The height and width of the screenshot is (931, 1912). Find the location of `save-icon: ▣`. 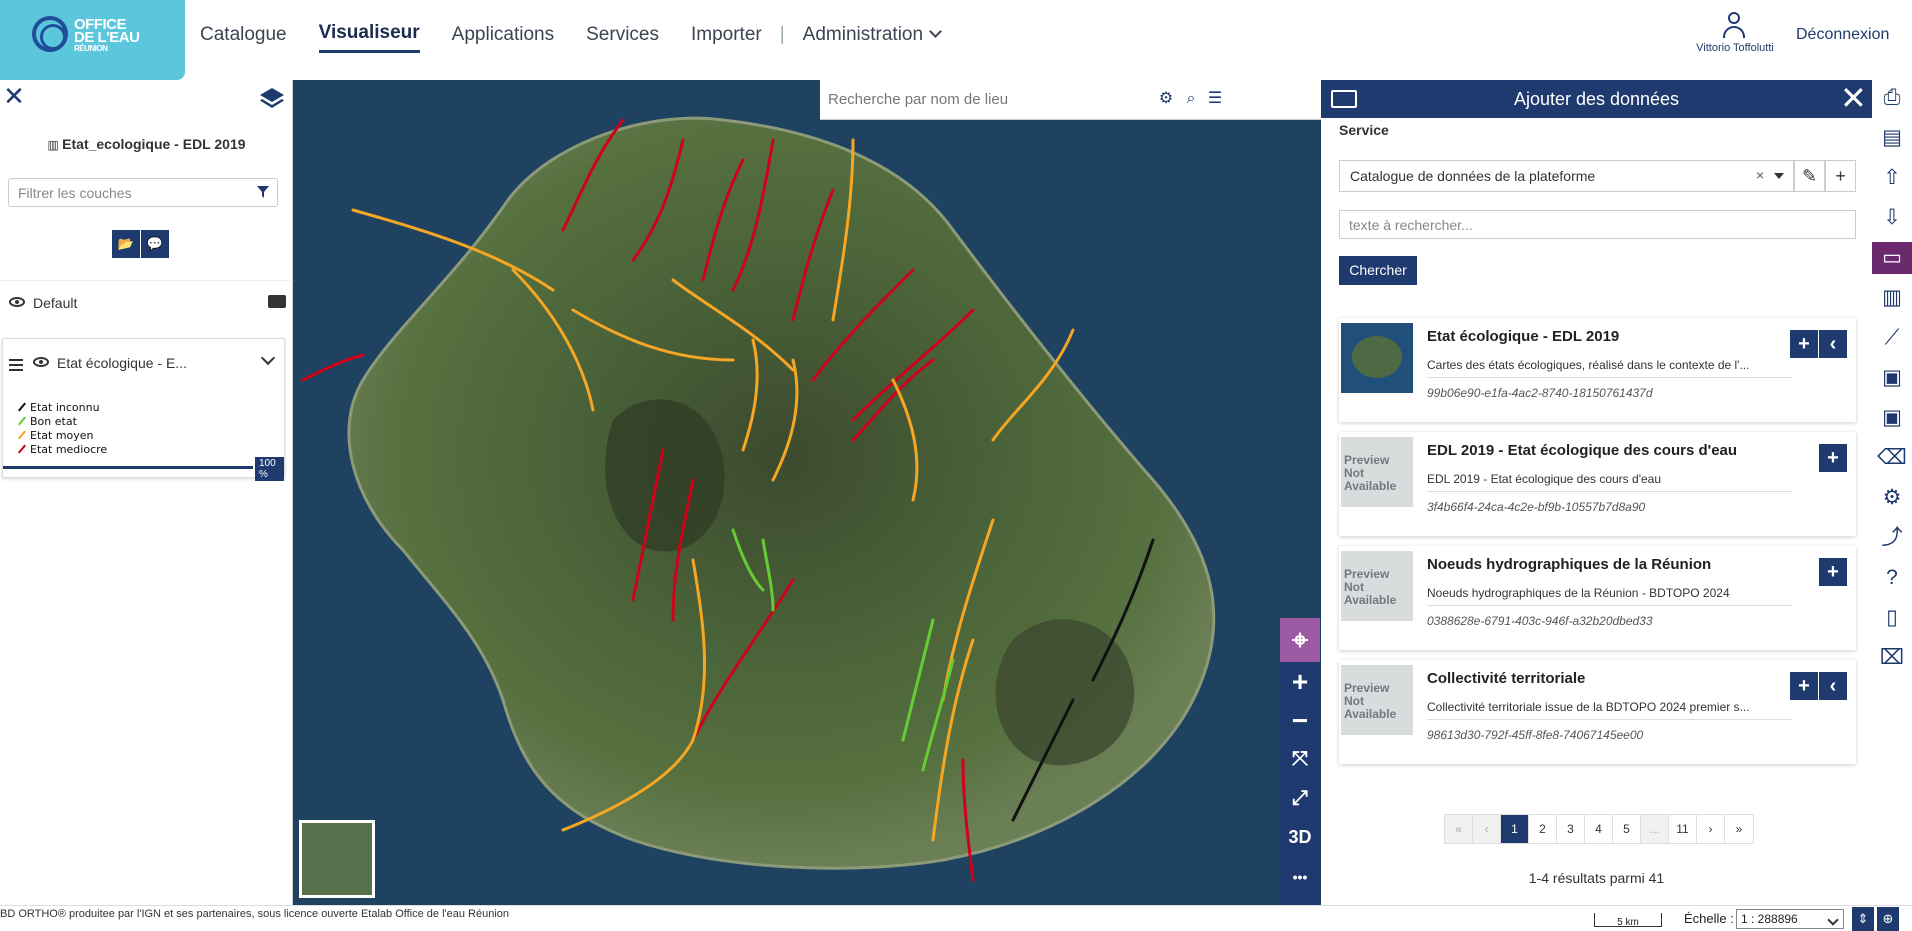

save-icon: ▣ is located at coordinates (1892, 378).